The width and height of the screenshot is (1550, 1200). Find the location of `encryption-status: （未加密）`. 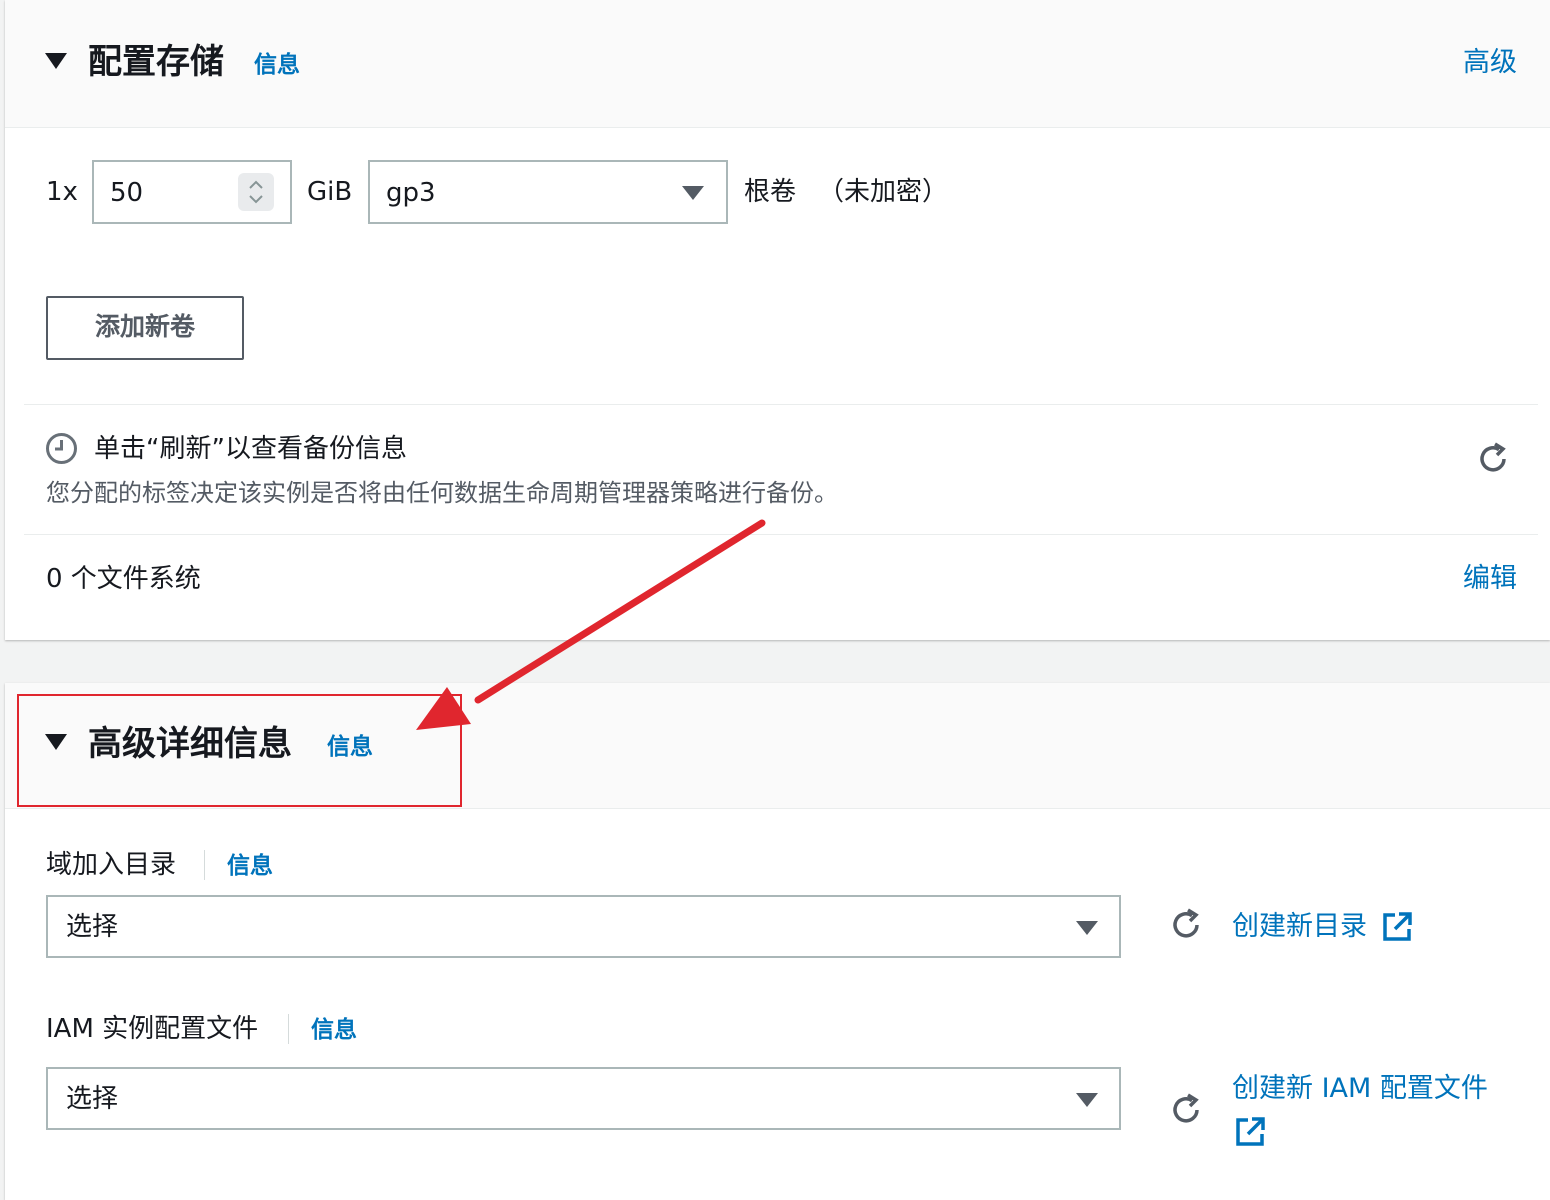

encryption-status: （未加密） is located at coordinates (883, 192).